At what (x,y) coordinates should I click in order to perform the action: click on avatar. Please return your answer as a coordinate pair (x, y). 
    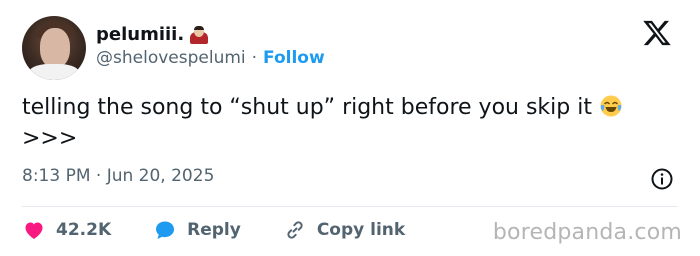
    Looking at the image, I should click on (54, 48).